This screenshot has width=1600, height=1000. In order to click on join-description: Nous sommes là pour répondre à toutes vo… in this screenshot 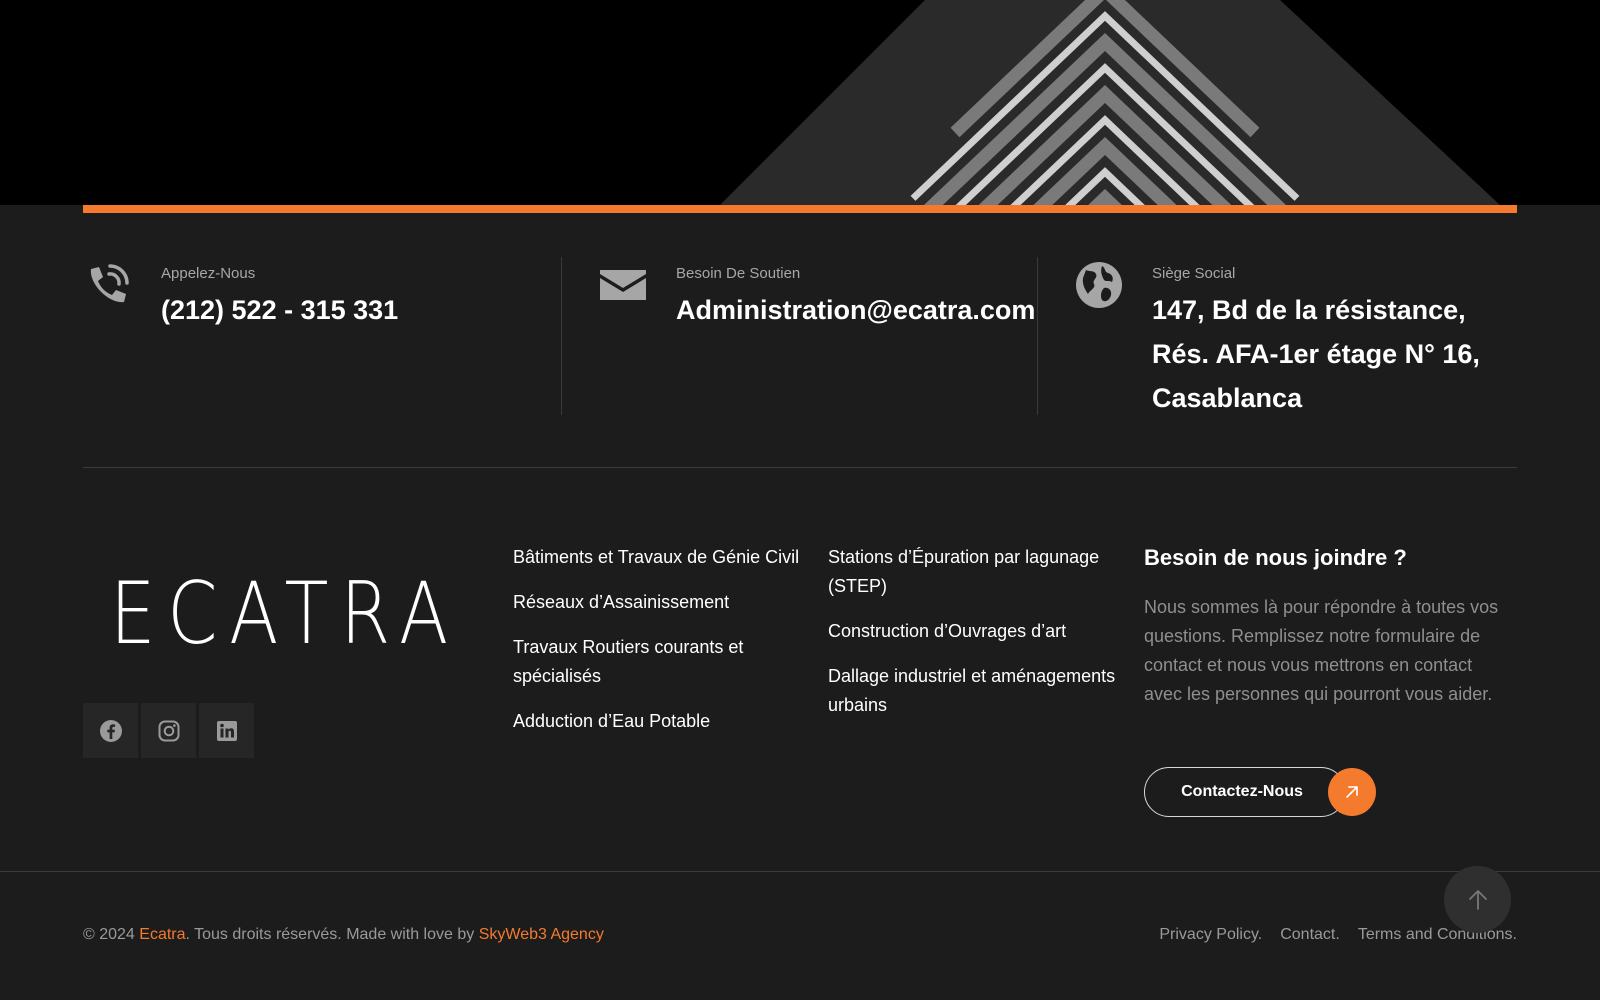, I will do `click(1321, 650)`.